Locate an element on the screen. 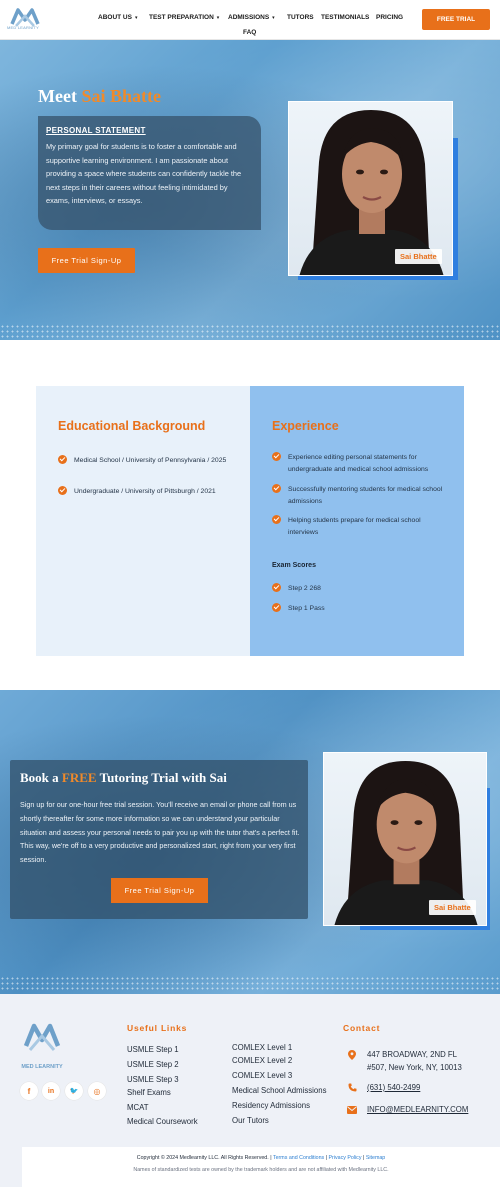 This screenshot has width=500, height=1187. footer-link: Shelf Exams is located at coordinates (149, 1092).